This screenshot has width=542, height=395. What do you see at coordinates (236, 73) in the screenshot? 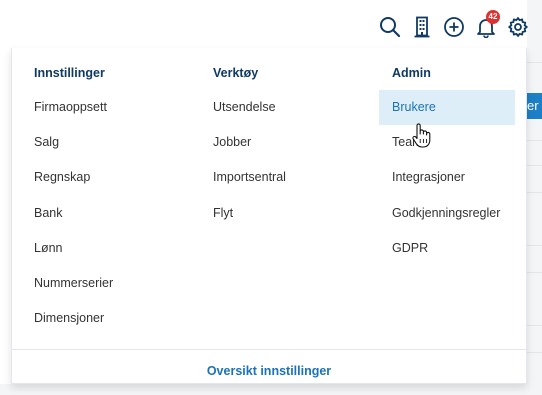
I see `column-heading: Verktøy` at bounding box center [236, 73].